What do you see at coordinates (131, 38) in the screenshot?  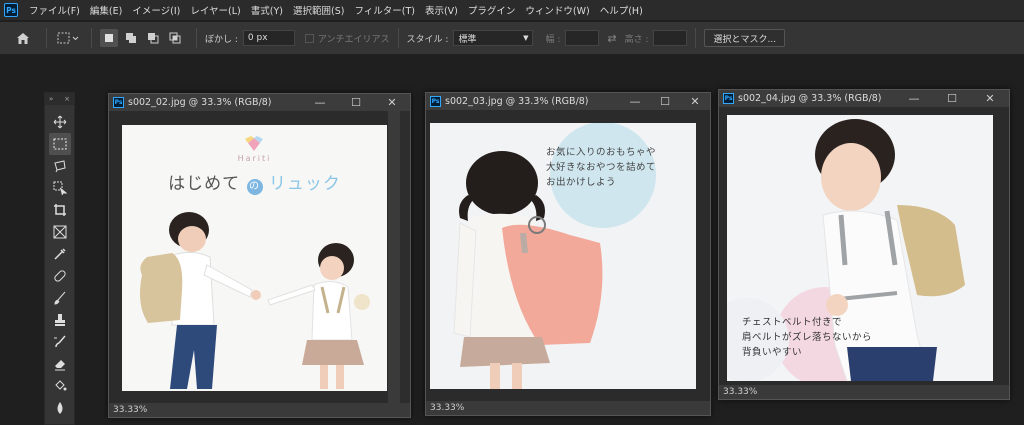 I see `add-selection-icon` at bounding box center [131, 38].